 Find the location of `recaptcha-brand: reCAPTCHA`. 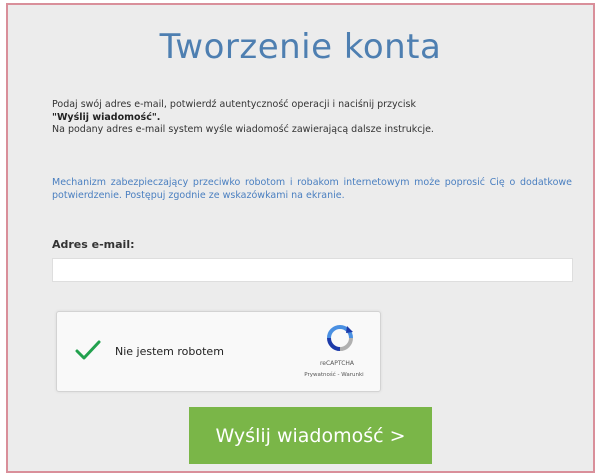

recaptcha-brand: reCAPTCHA is located at coordinates (337, 363).